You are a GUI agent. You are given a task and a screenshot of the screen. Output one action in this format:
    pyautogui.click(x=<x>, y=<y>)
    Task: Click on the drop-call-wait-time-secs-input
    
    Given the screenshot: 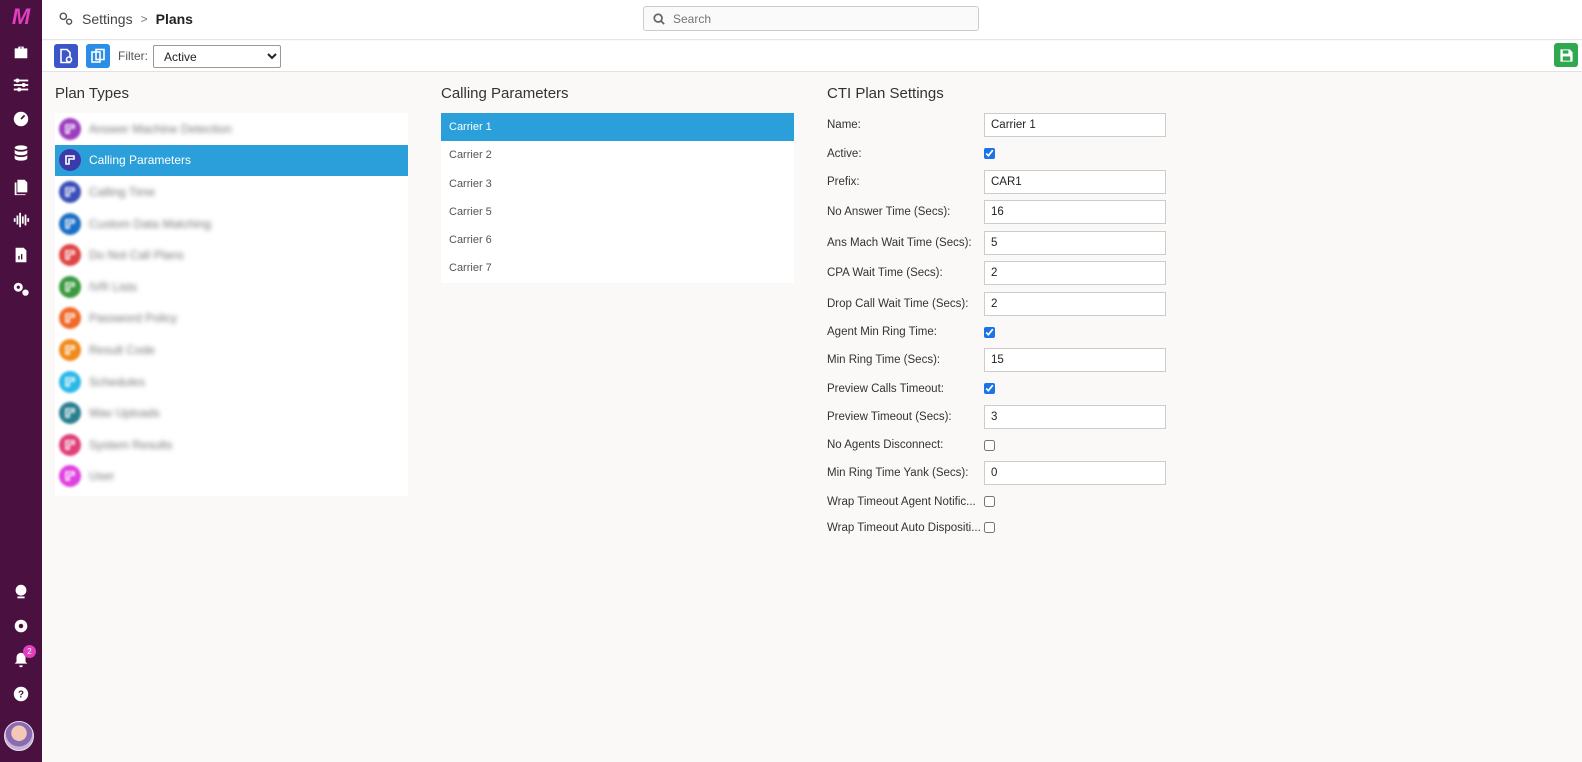 What is the action you would take?
    pyautogui.click(x=1075, y=303)
    